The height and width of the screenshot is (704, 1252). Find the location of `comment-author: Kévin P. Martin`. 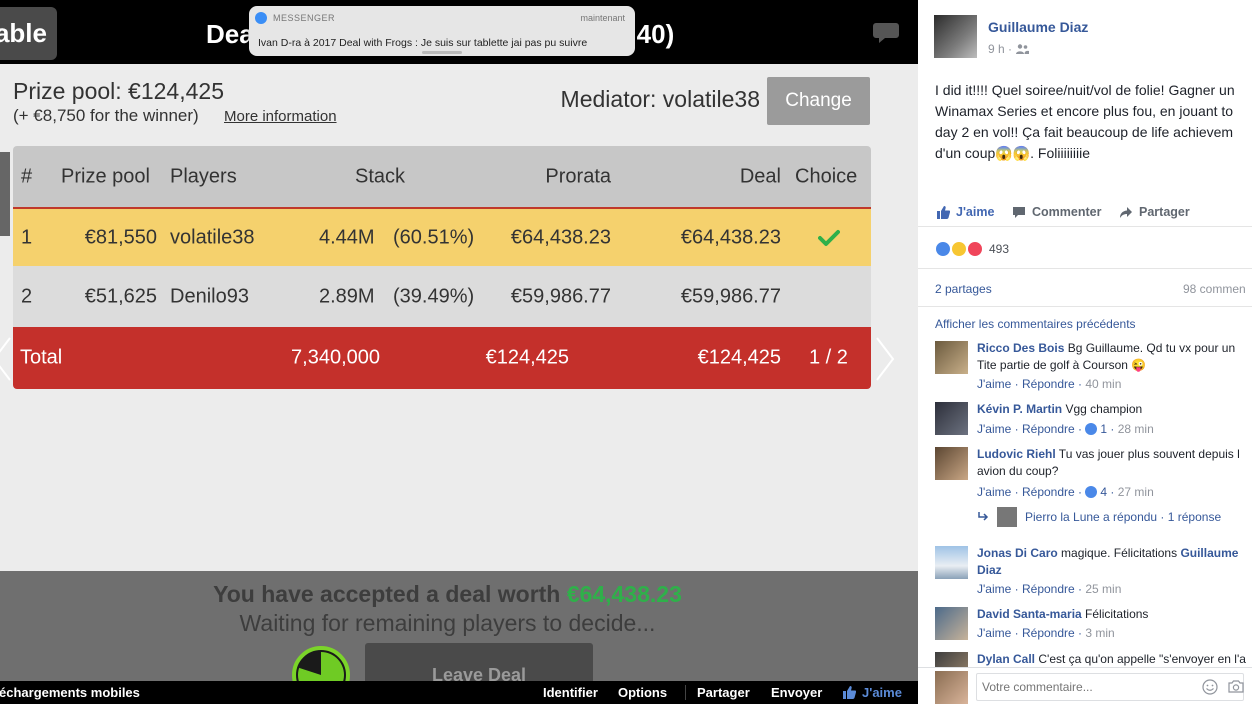

comment-author: Kévin P. Martin is located at coordinates (1019, 409).